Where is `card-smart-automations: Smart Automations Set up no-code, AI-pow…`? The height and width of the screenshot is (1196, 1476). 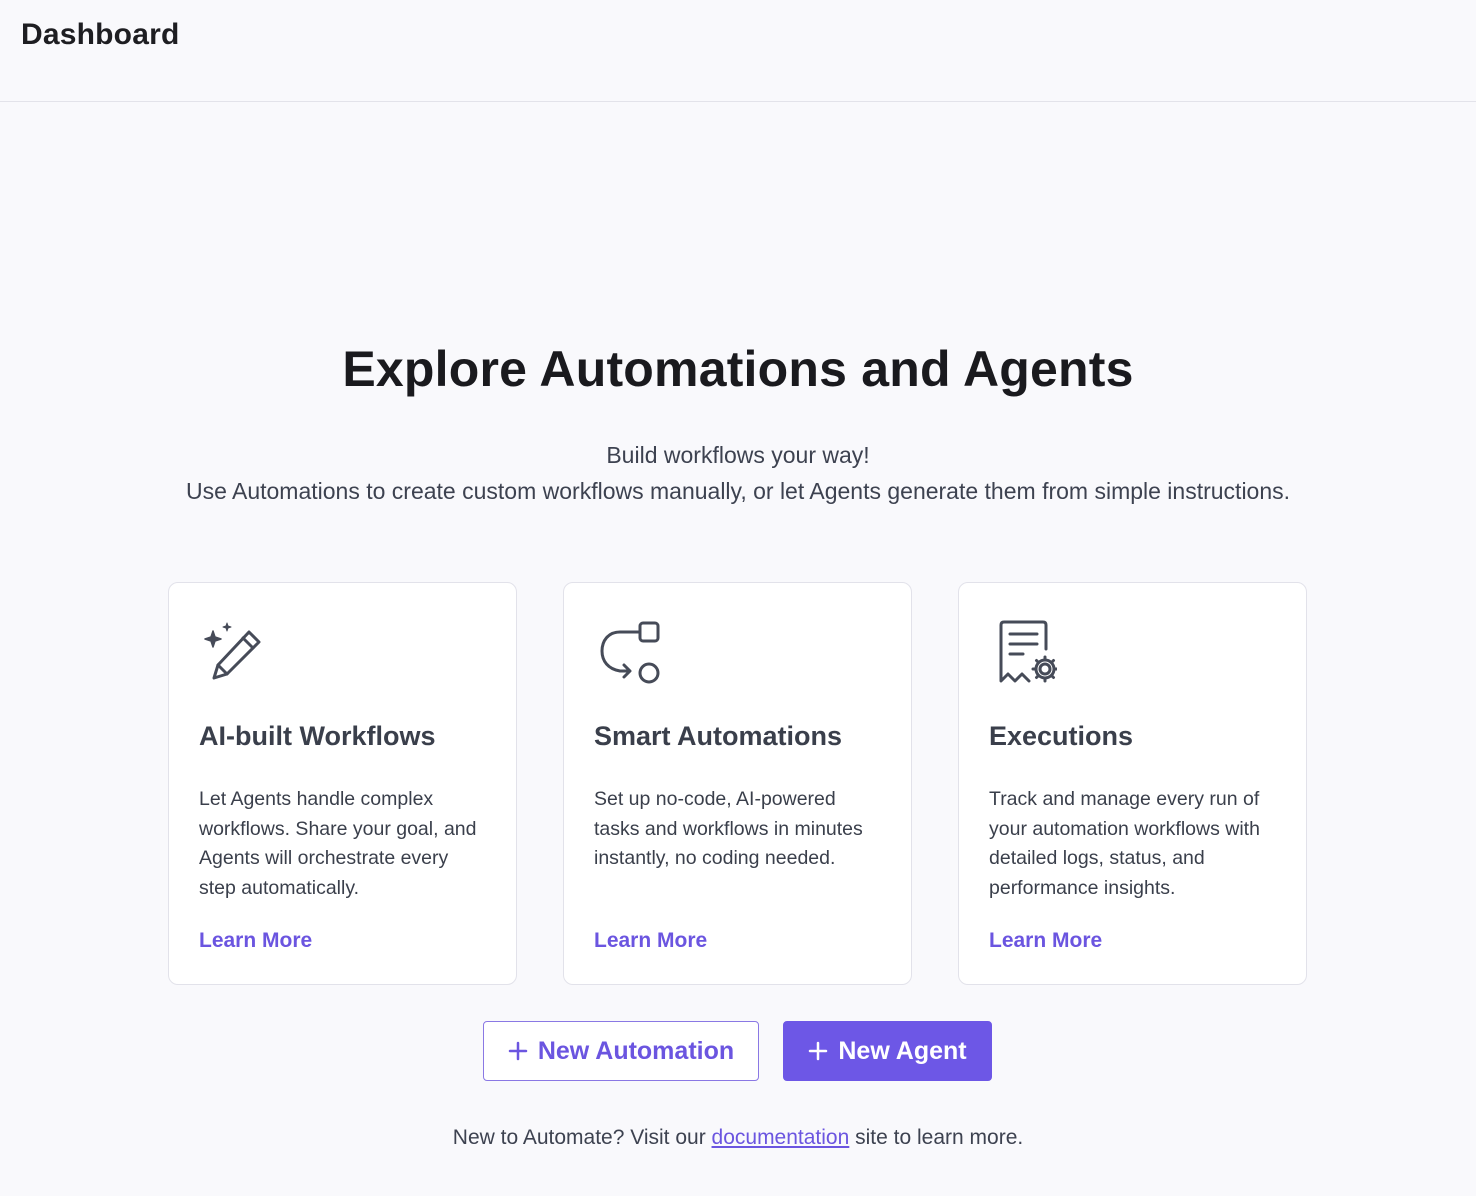 card-smart-automations: Smart Automations Set up no-code, AI-pow… is located at coordinates (737, 783).